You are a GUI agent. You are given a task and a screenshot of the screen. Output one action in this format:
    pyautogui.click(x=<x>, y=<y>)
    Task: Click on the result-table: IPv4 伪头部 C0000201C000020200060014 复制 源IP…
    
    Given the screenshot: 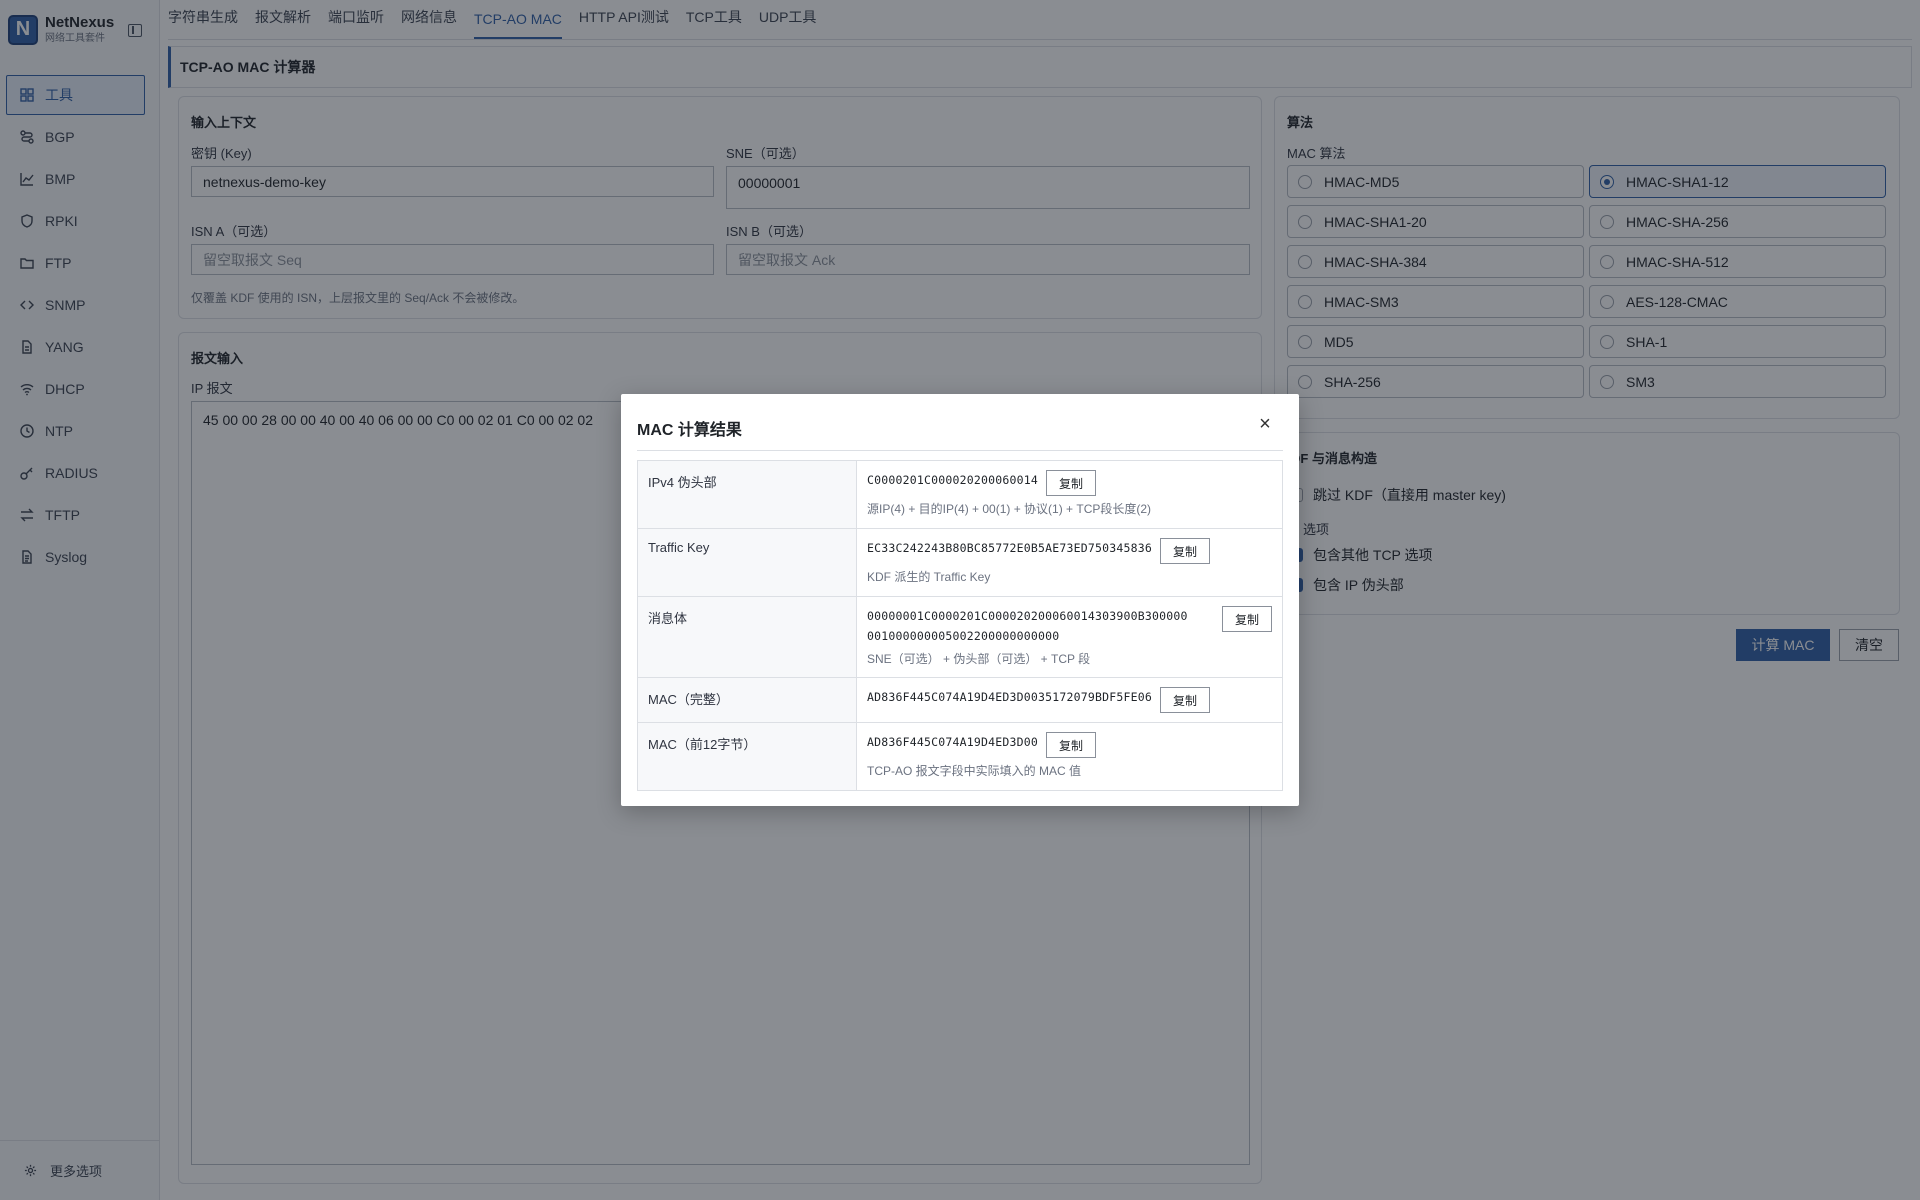 What is the action you would take?
    pyautogui.click(x=960, y=625)
    